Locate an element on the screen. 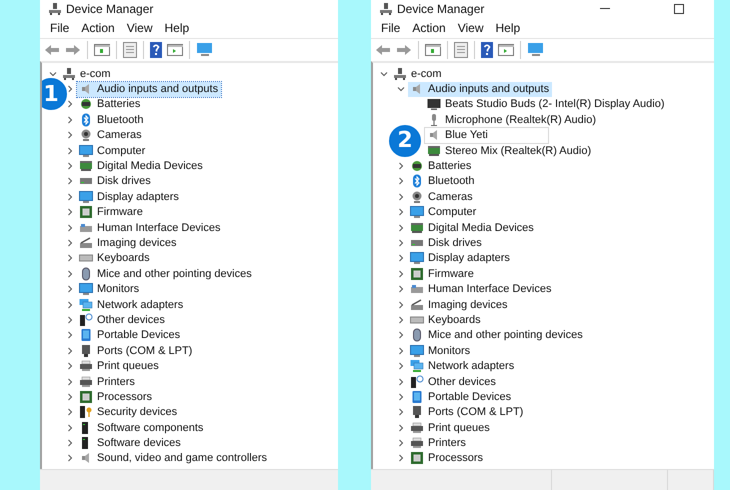 The height and width of the screenshot is (490, 730). step-badge: 1 is located at coordinates (55, 94).